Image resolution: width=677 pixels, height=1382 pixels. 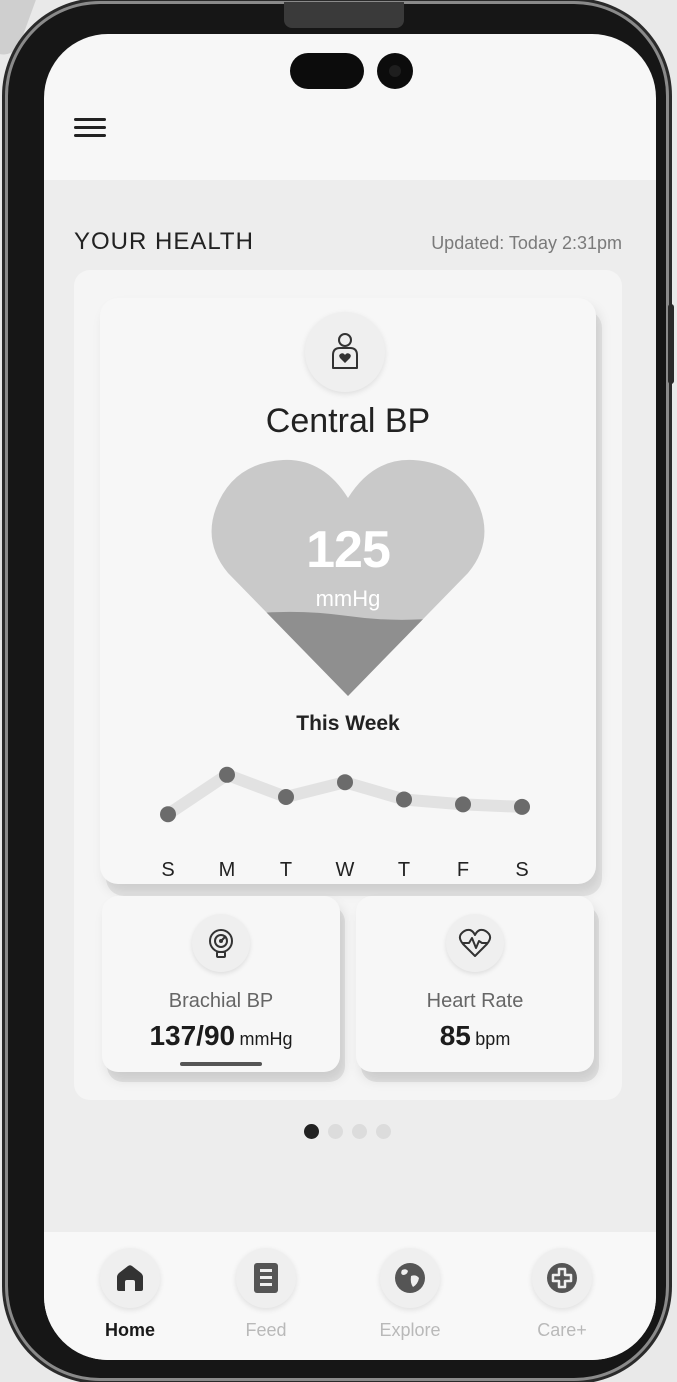 I want to click on bp-heart-gauge: 125 mmHg, so click(x=348, y=578).